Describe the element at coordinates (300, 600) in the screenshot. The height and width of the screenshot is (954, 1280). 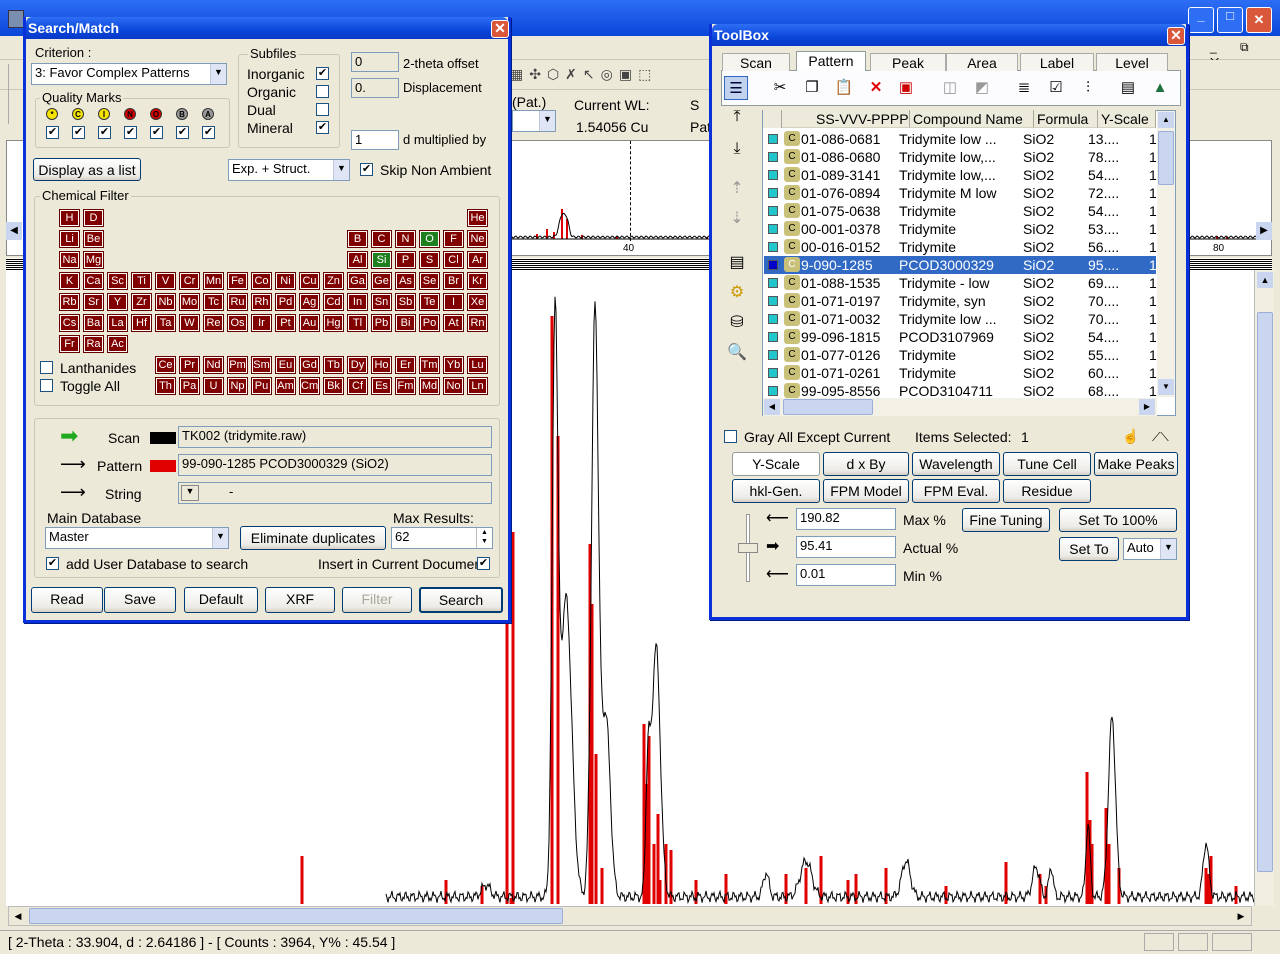
I see `xrf-button: XRF` at that location.